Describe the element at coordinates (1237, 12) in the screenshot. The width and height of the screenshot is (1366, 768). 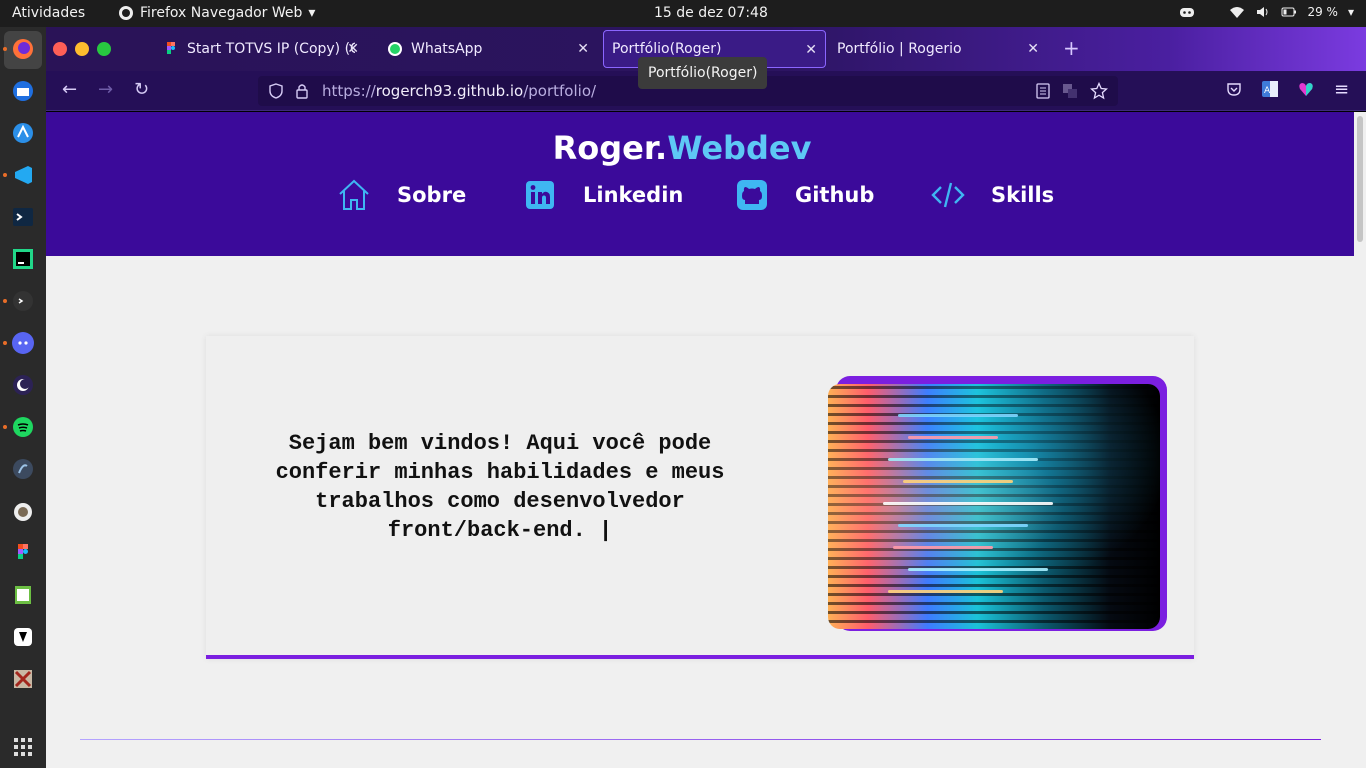
I see `wifi-icon` at that location.